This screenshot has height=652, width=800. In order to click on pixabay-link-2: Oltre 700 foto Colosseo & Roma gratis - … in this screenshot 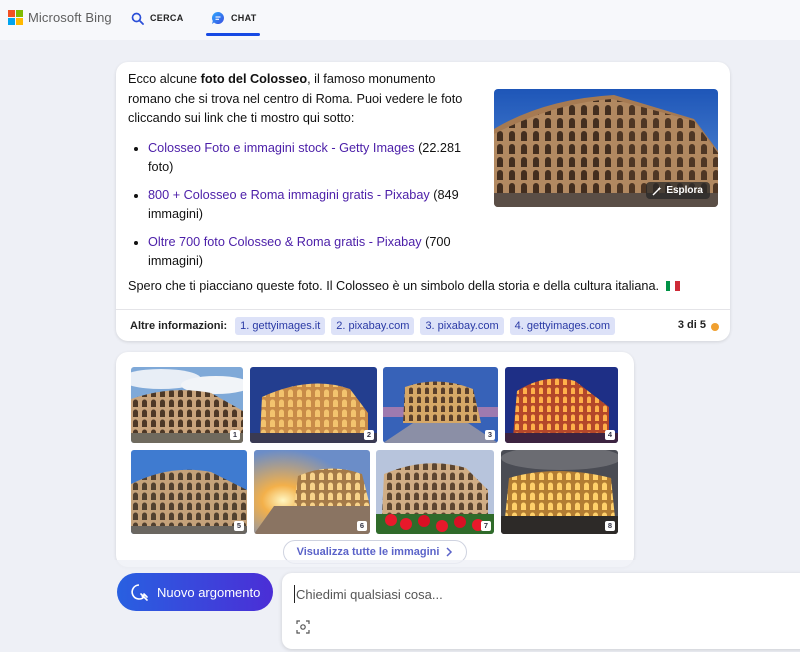, I will do `click(285, 242)`.